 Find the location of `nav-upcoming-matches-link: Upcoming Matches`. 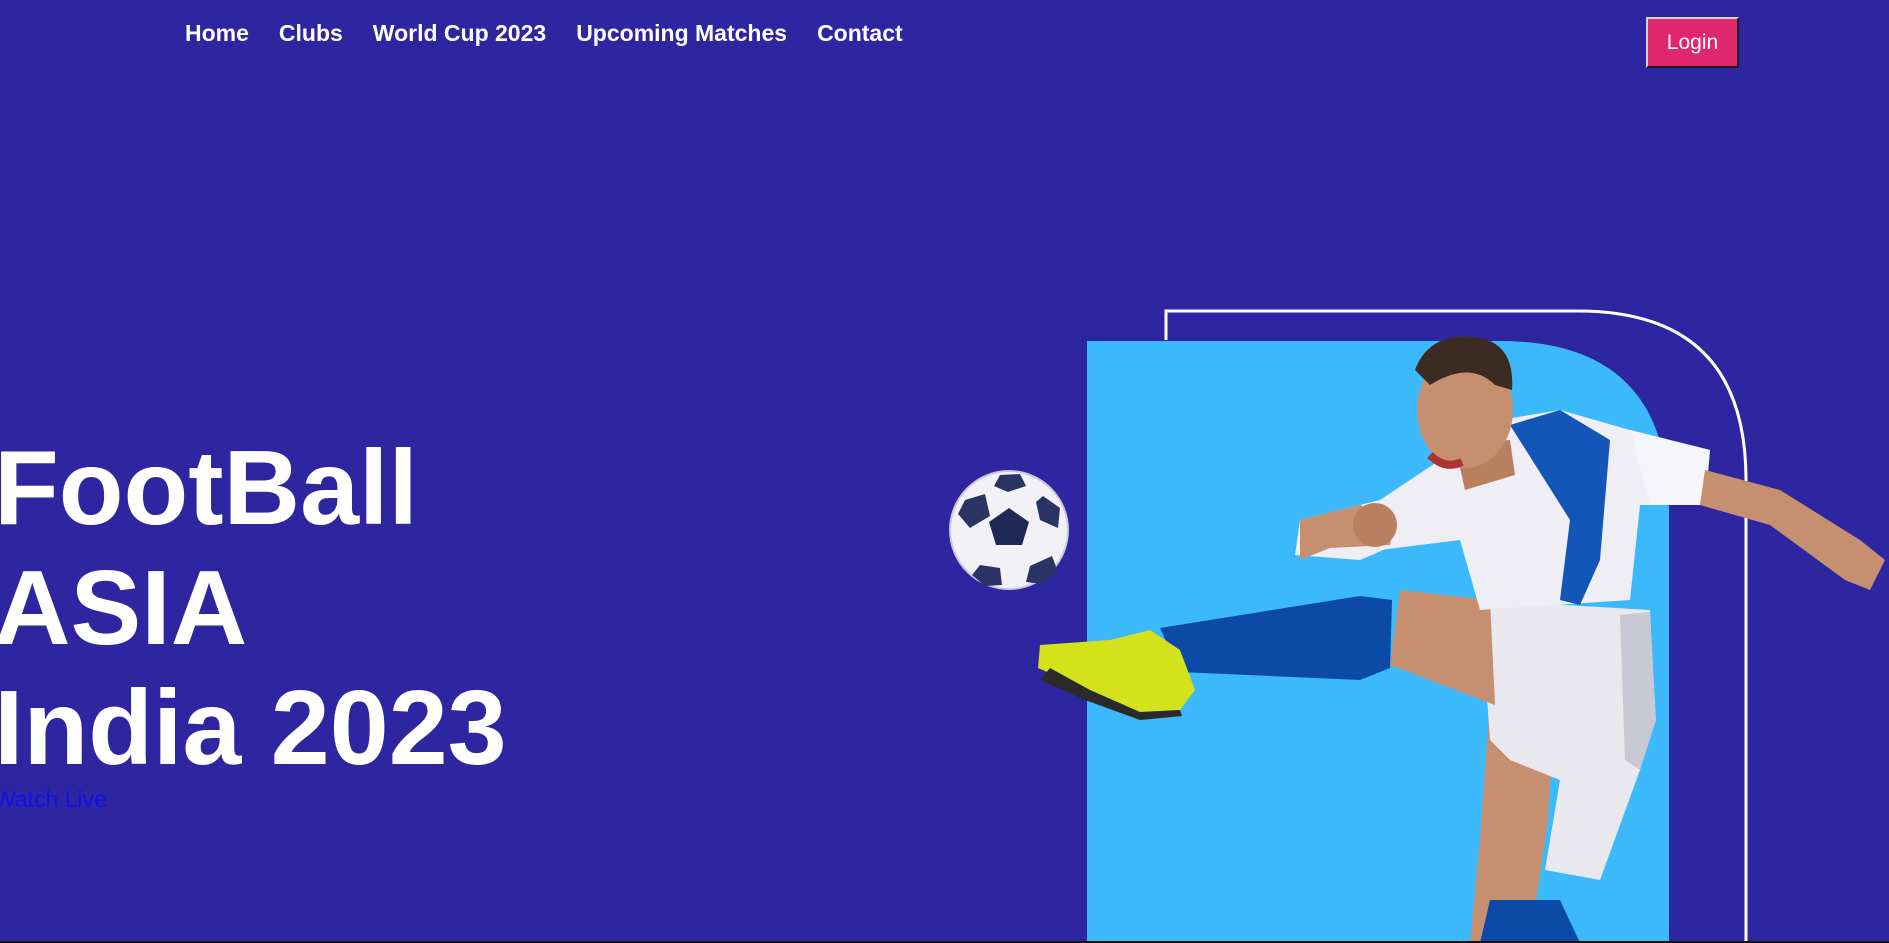

nav-upcoming-matches-link: Upcoming Matches is located at coordinates (681, 33).